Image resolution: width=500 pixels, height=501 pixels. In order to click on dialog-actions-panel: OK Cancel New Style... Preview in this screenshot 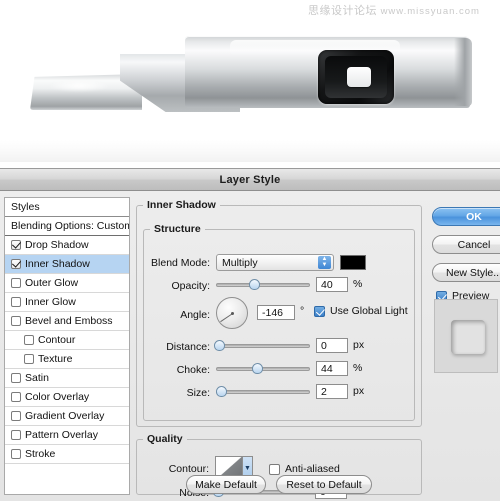, I will do `click(464, 346)`.